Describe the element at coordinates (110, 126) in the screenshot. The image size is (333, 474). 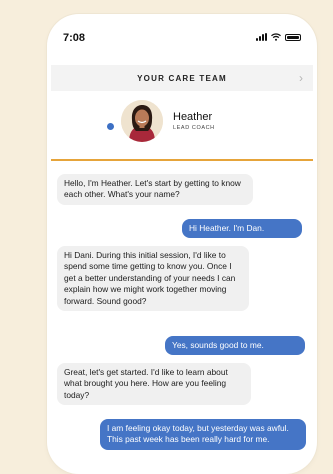
I see `online-status-icon` at that location.